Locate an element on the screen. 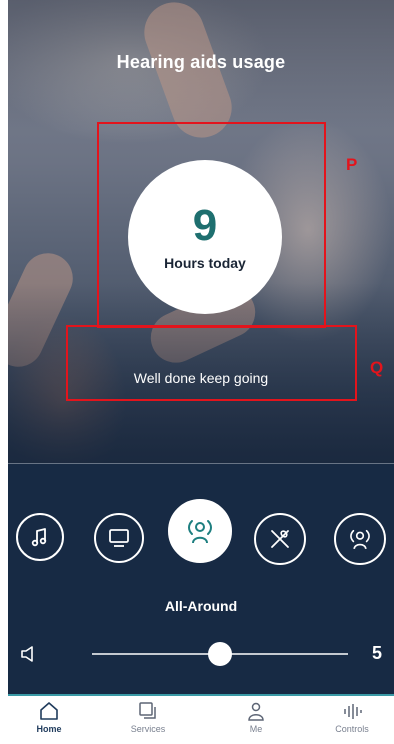 The width and height of the screenshot is (394, 744). tv-icon is located at coordinates (119, 538).